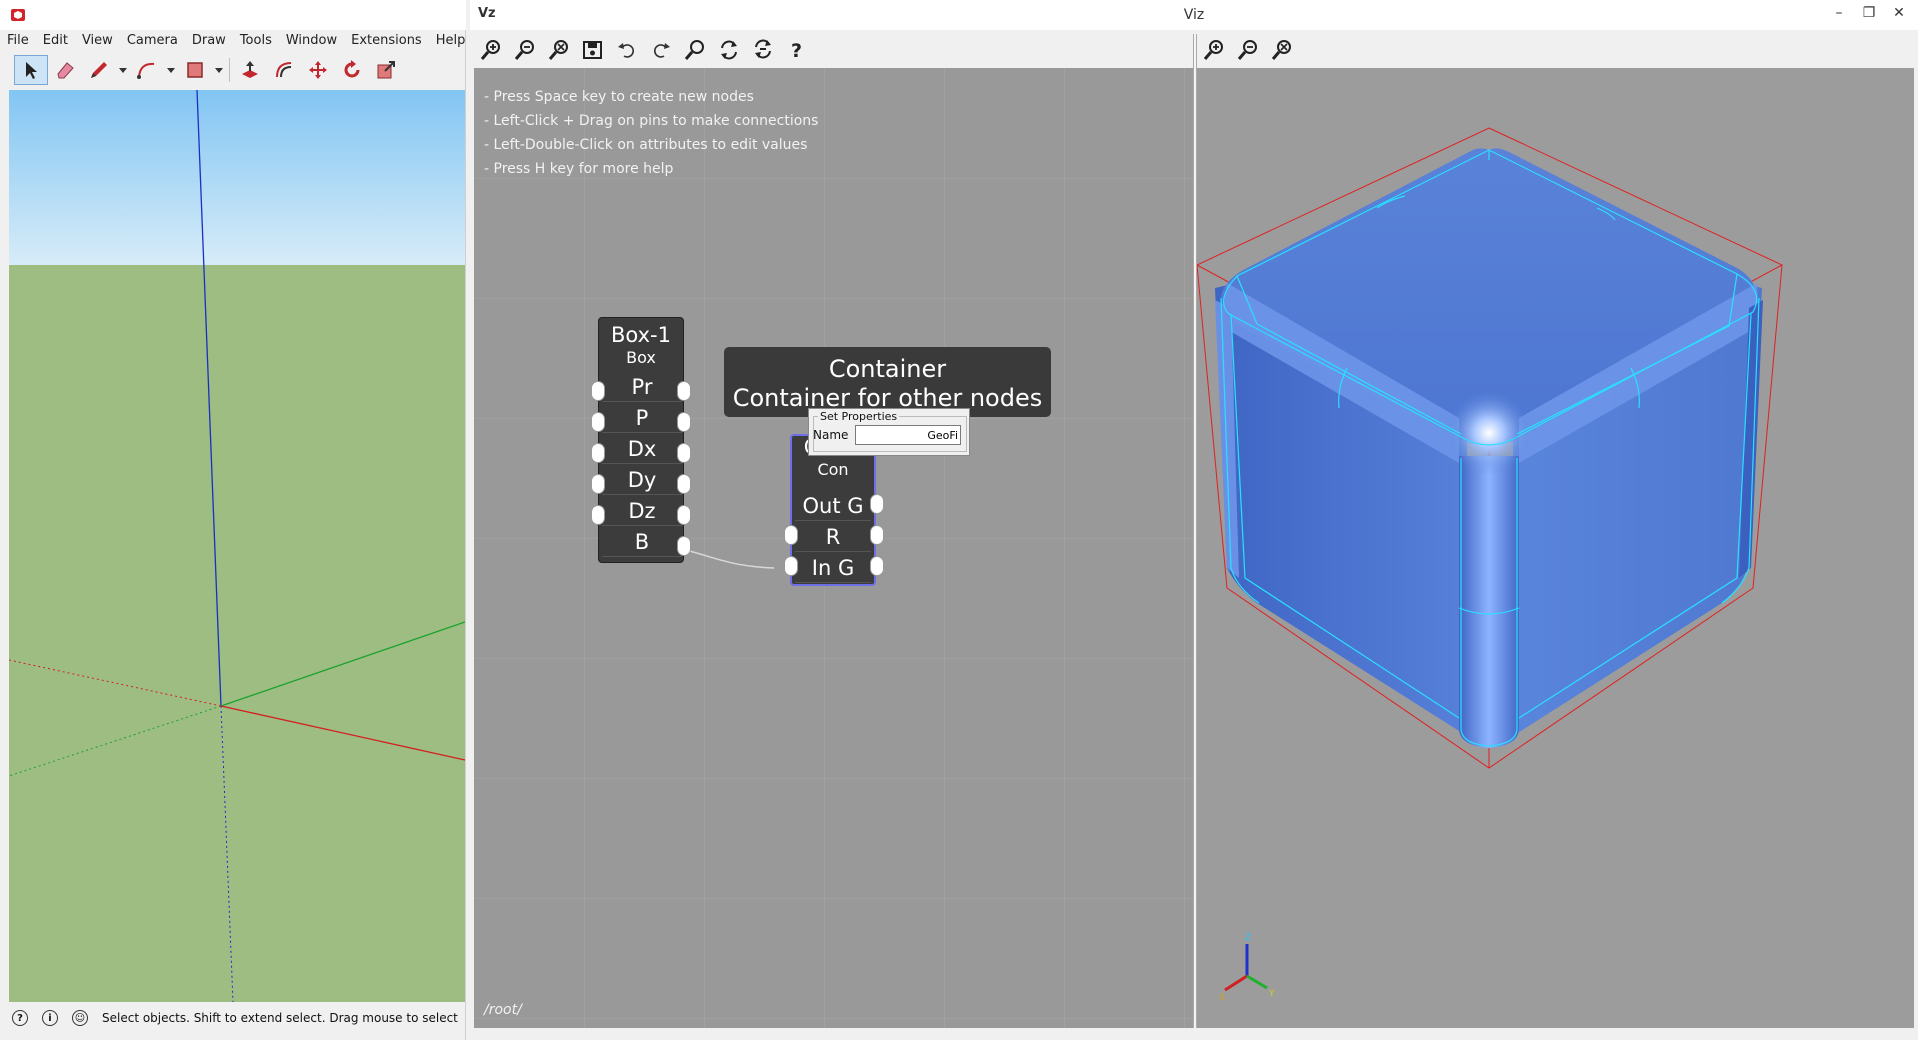  Describe the element at coordinates (598, 453) in the screenshot. I see `input-pin-dx` at that location.